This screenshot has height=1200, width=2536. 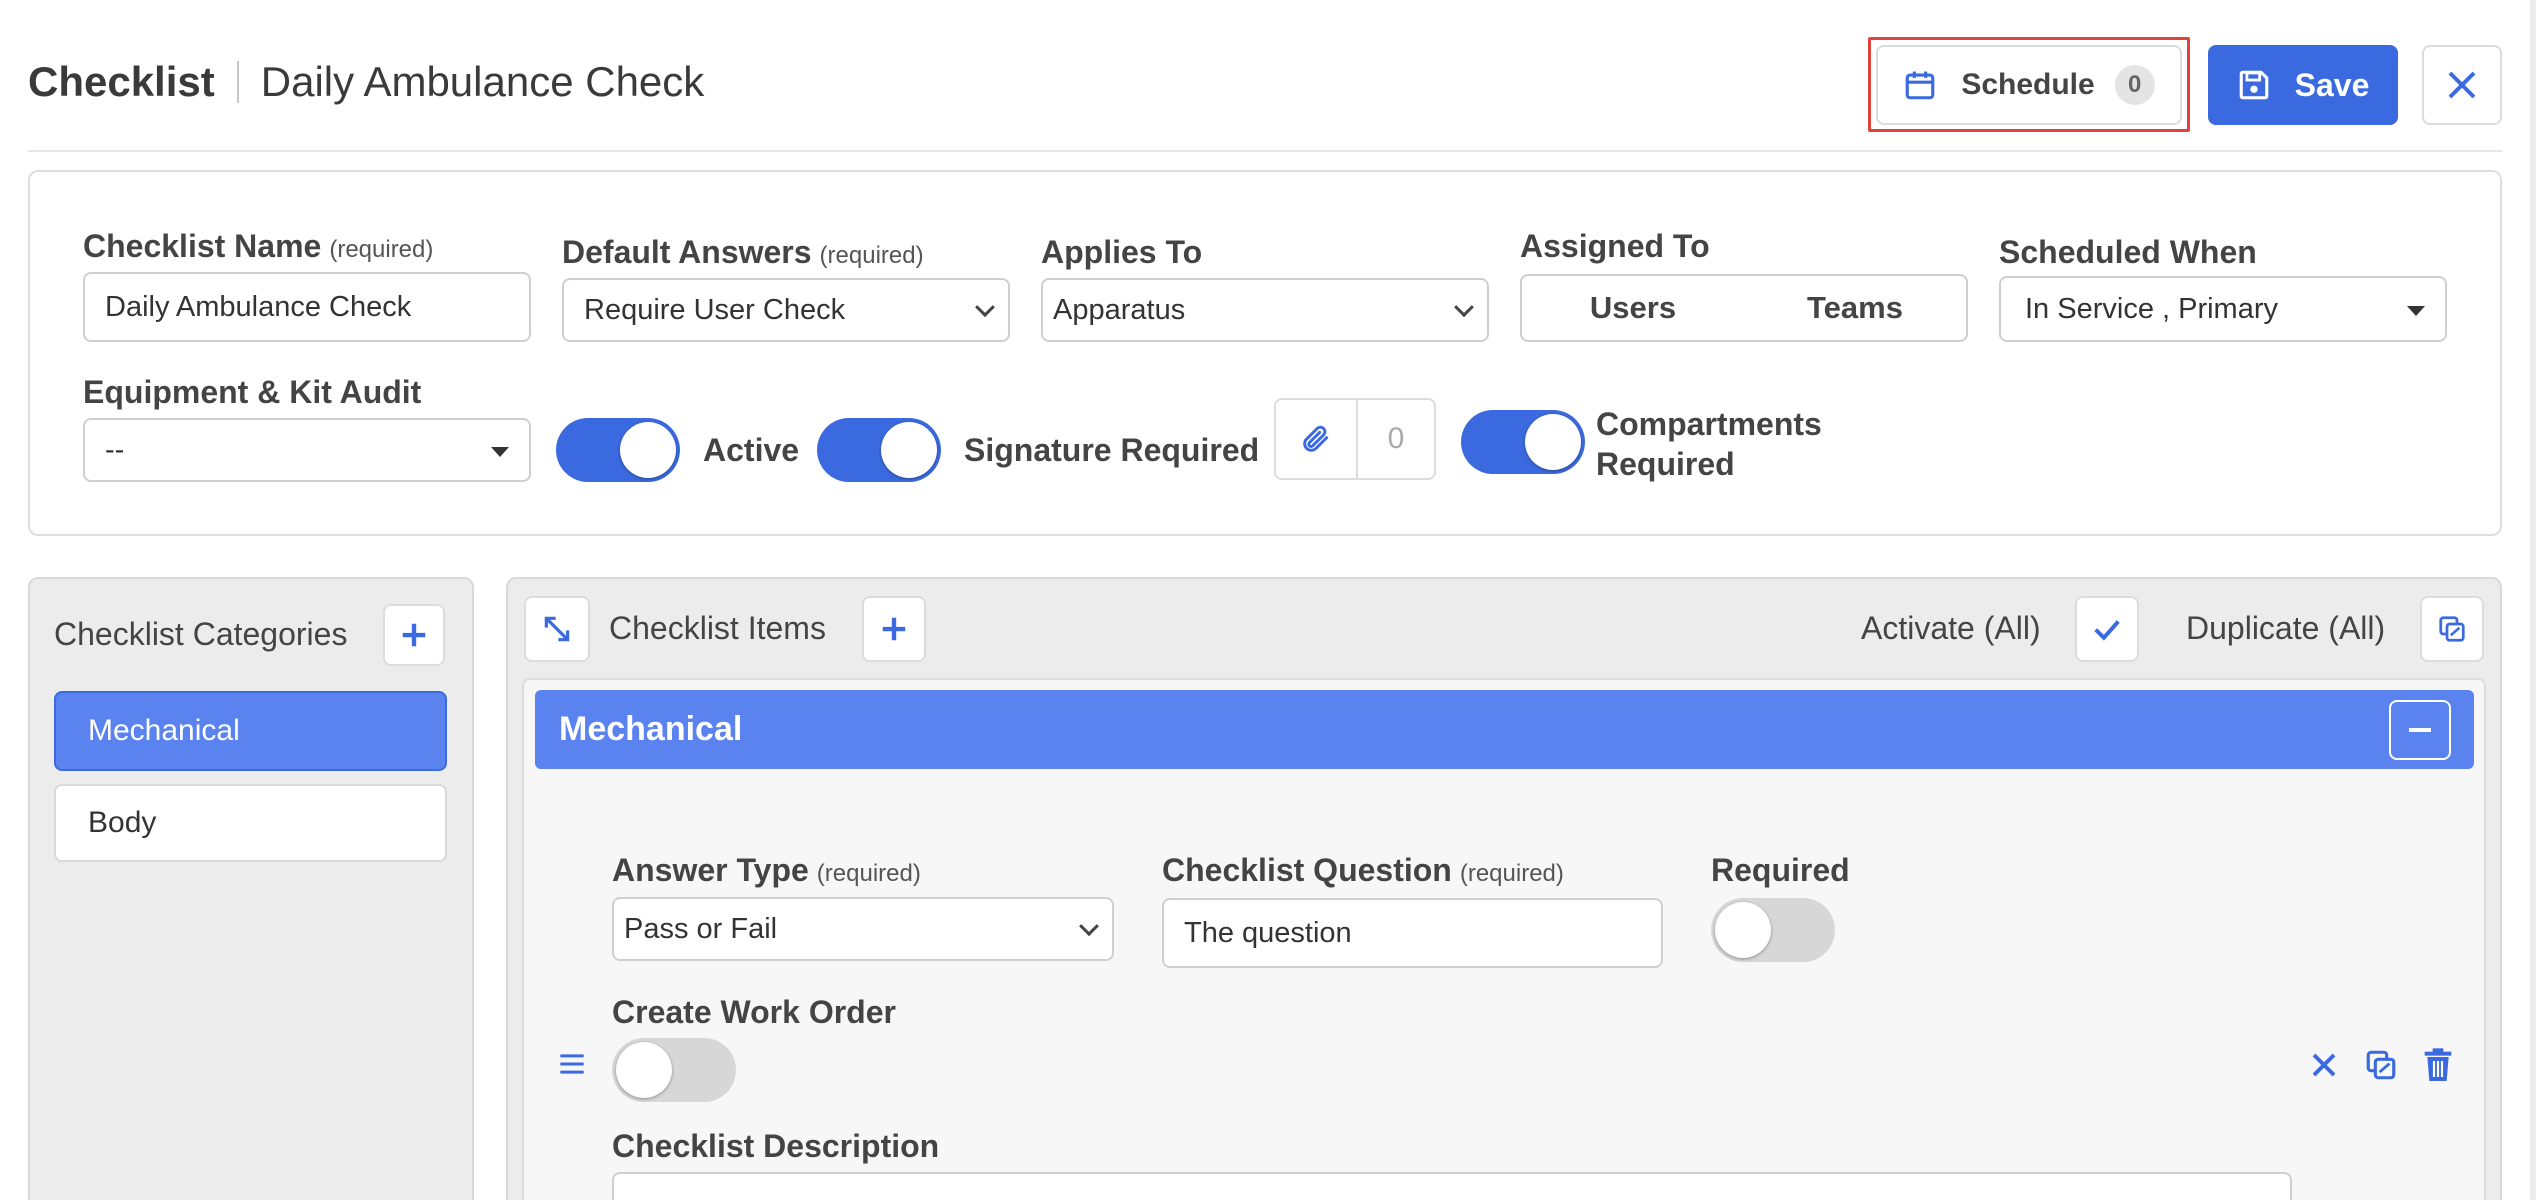 What do you see at coordinates (1112, 450) in the screenshot?
I see `signature-required-label: Signature Required` at bounding box center [1112, 450].